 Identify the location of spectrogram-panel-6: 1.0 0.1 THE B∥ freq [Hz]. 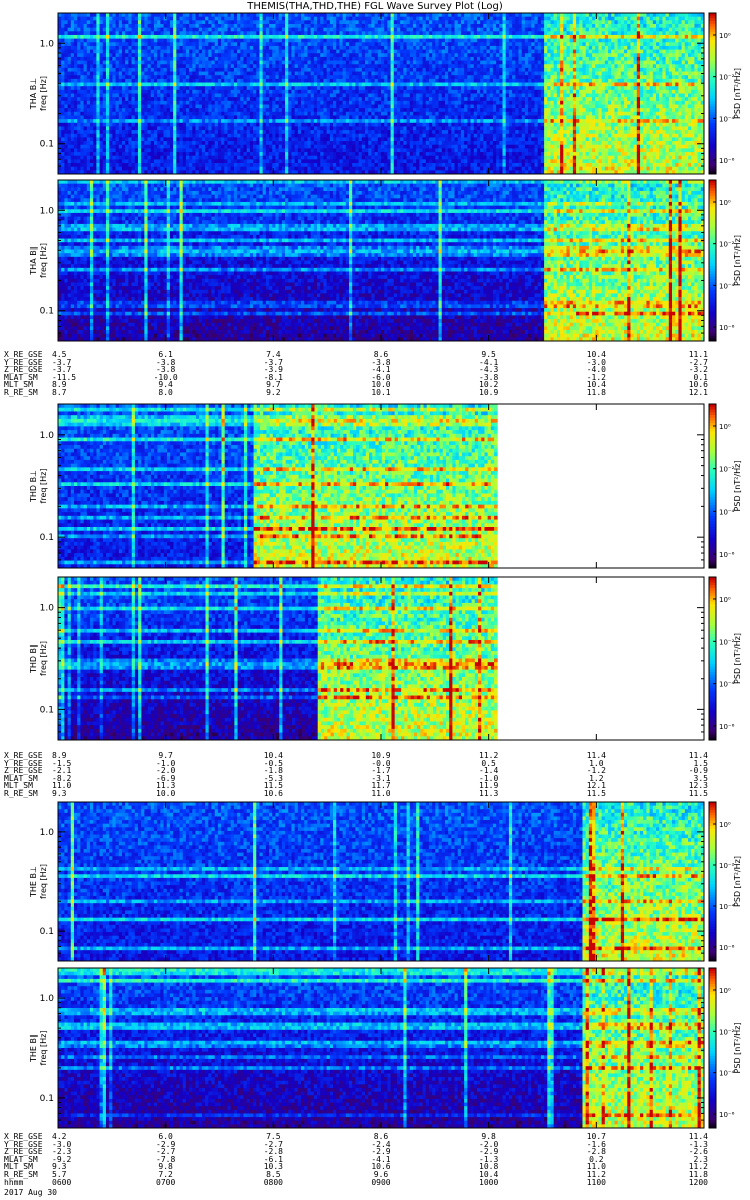
(366, 1048).